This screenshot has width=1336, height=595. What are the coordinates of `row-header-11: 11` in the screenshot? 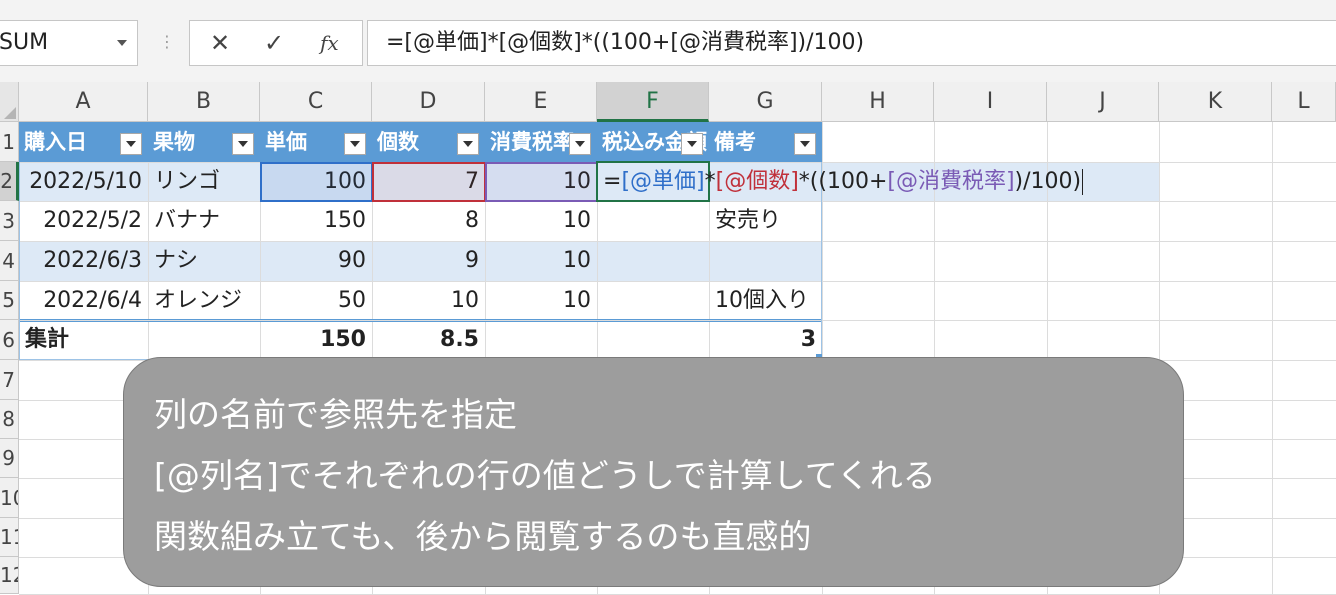 It's located at (9, 537).